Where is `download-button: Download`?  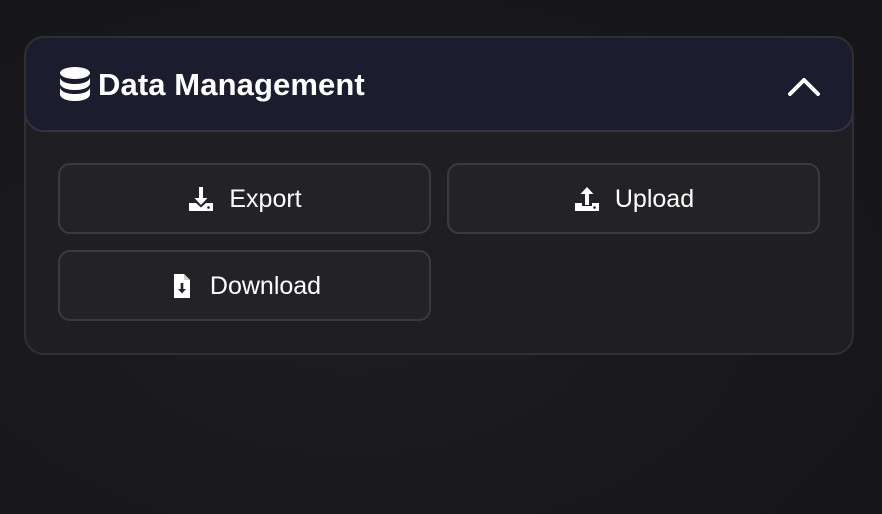
download-button: Download is located at coordinates (244, 285).